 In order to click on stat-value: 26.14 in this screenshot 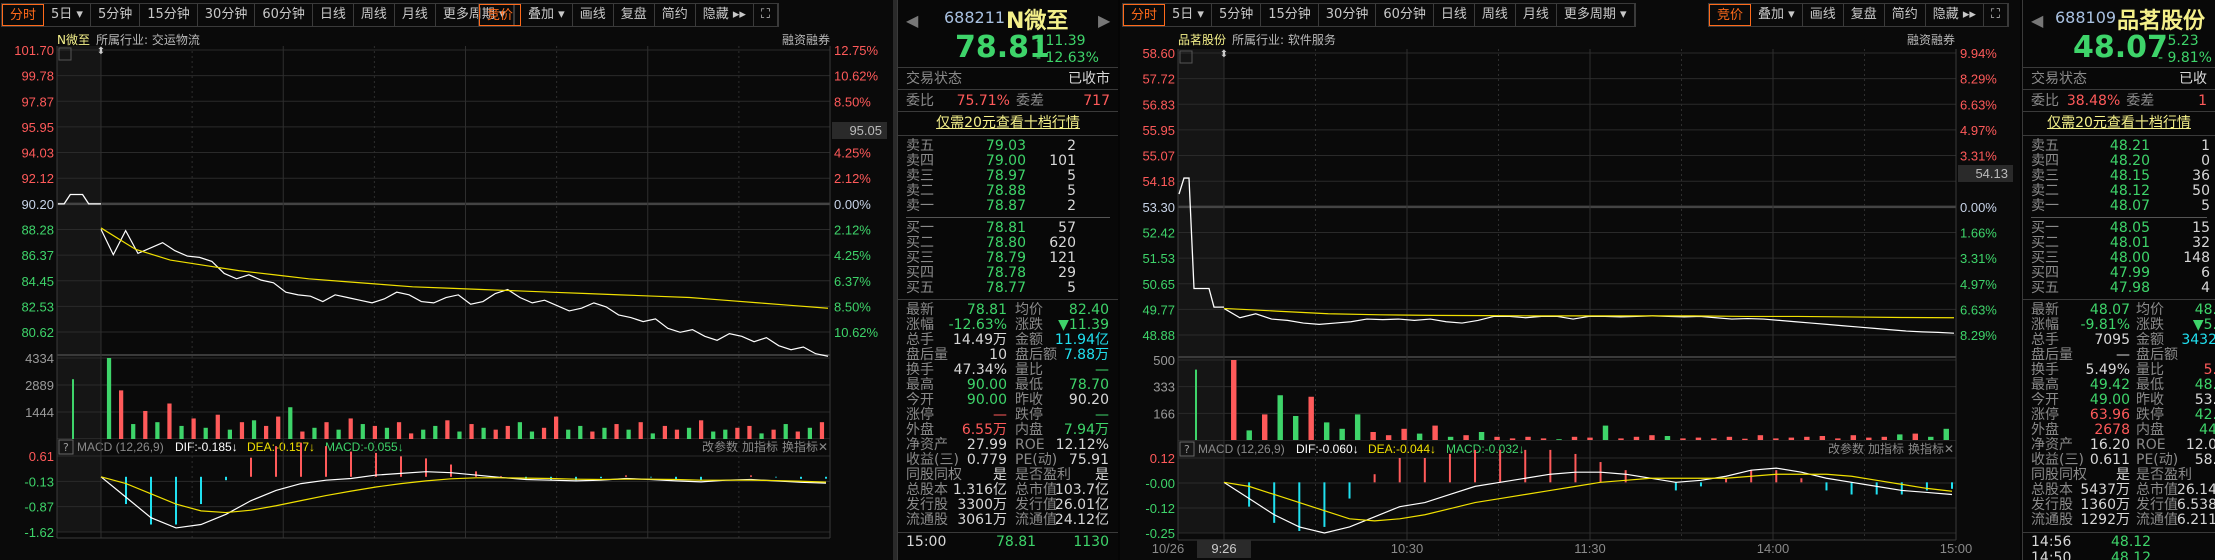, I will do `click(2195, 490)`.